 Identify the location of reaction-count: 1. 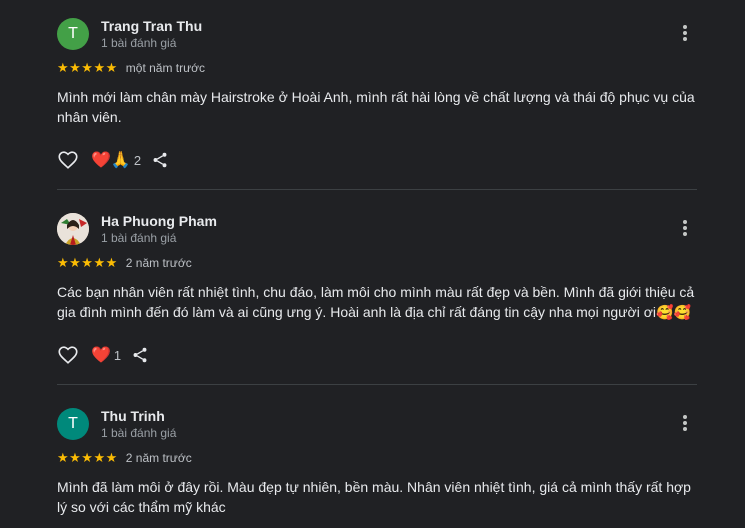
(117, 355).